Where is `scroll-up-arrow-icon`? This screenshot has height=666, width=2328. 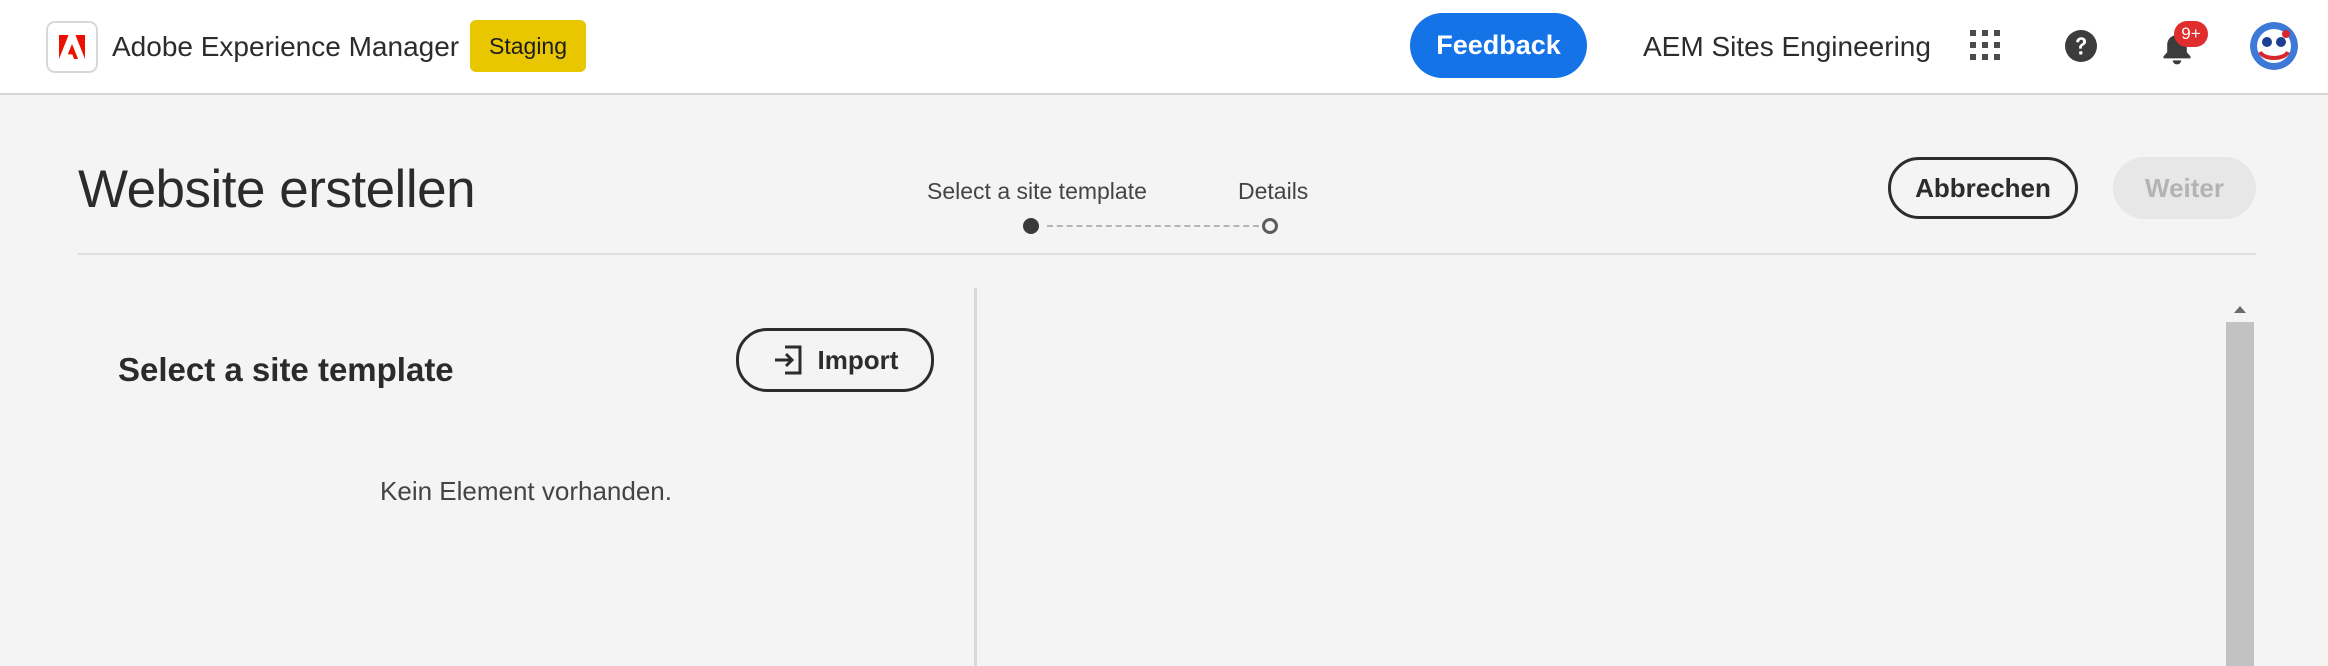
scroll-up-arrow-icon is located at coordinates (2240, 309).